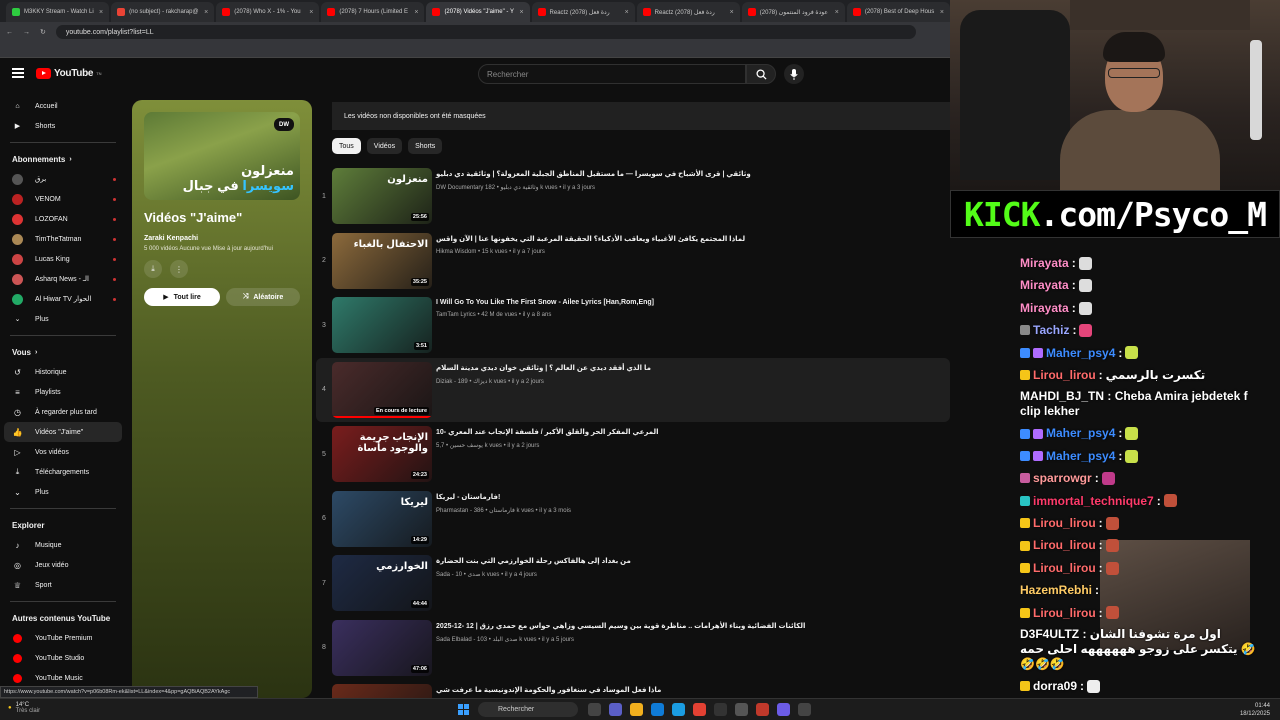 The image size is (1280, 720). I want to click on sidebar-subscription: LOZOFAN, so click(63, 219).